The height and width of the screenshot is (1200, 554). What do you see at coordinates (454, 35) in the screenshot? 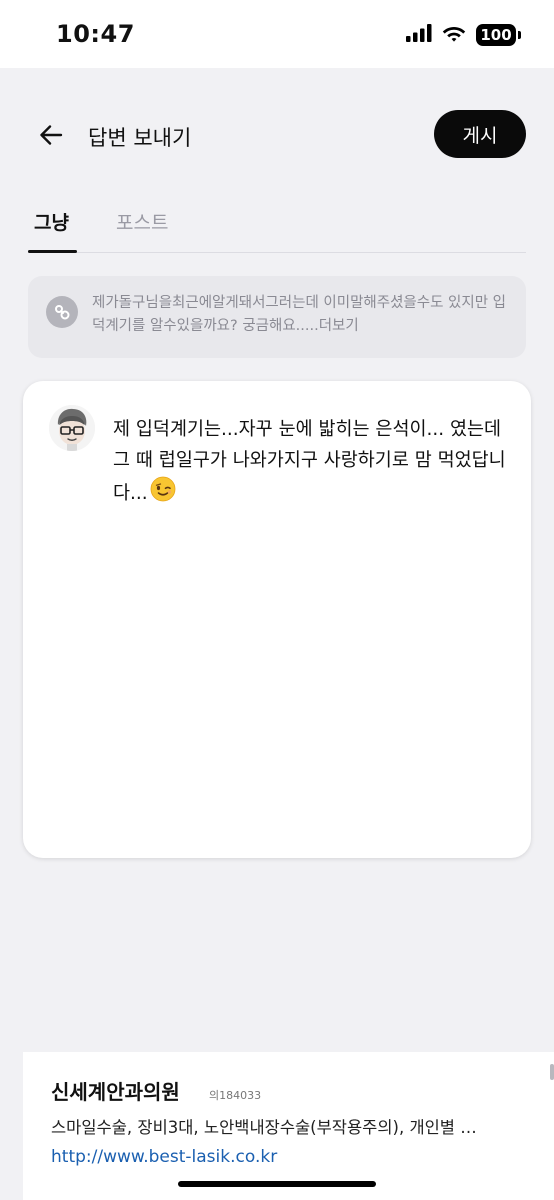
I see `wifi-icon` at bounding box center [454, 35].